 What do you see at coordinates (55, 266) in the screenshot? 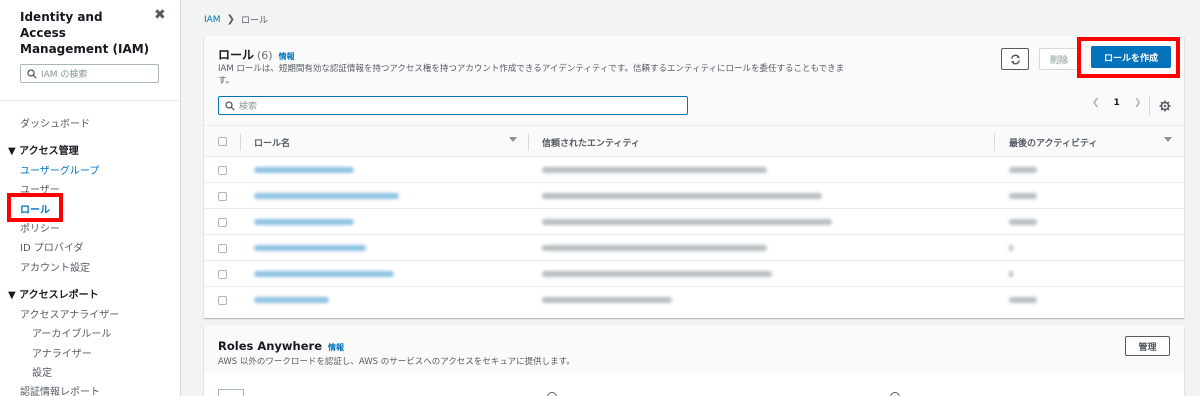
I see `sidebar-item-account-settings: アカウント設定` at bounding box center [55, 266].